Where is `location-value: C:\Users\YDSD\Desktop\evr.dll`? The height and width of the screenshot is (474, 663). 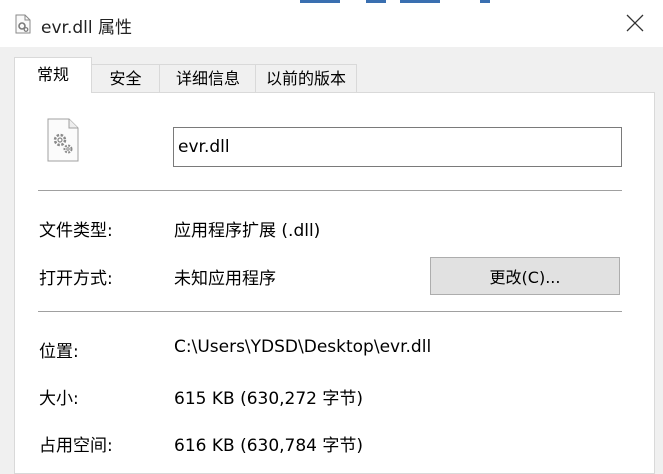
location-value: C:\Users\YDSD\Desktop\evr.dll is located at coordinates (303, 347).